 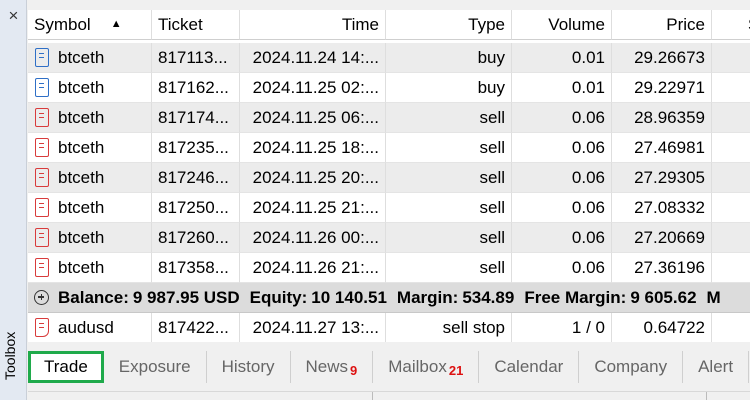 I want to click on tab-news: News 9, so click(x=332, y=367).